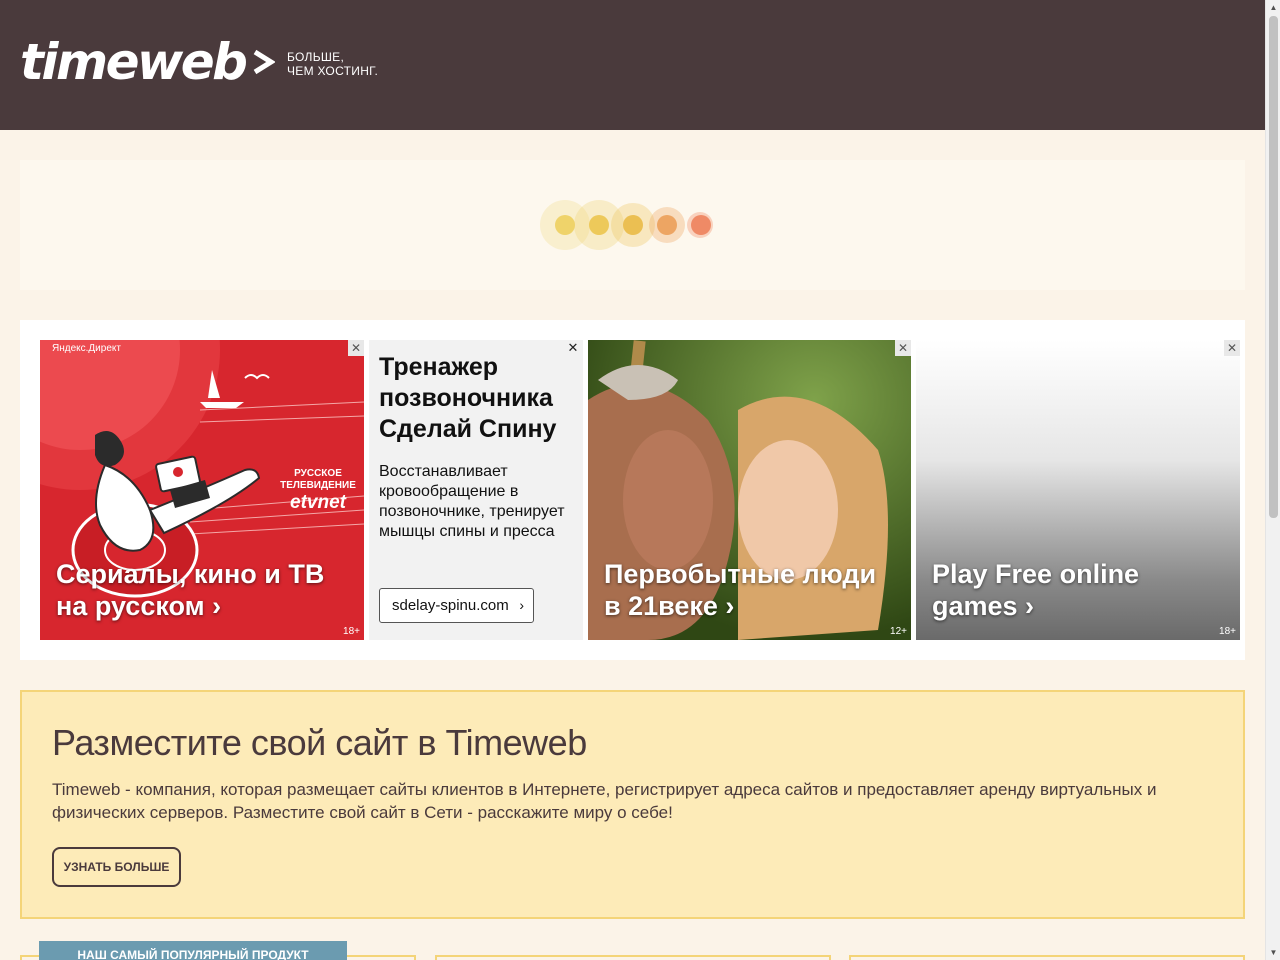  I want to click on ad-title-line1: Play Free online, so click(1035, 574).